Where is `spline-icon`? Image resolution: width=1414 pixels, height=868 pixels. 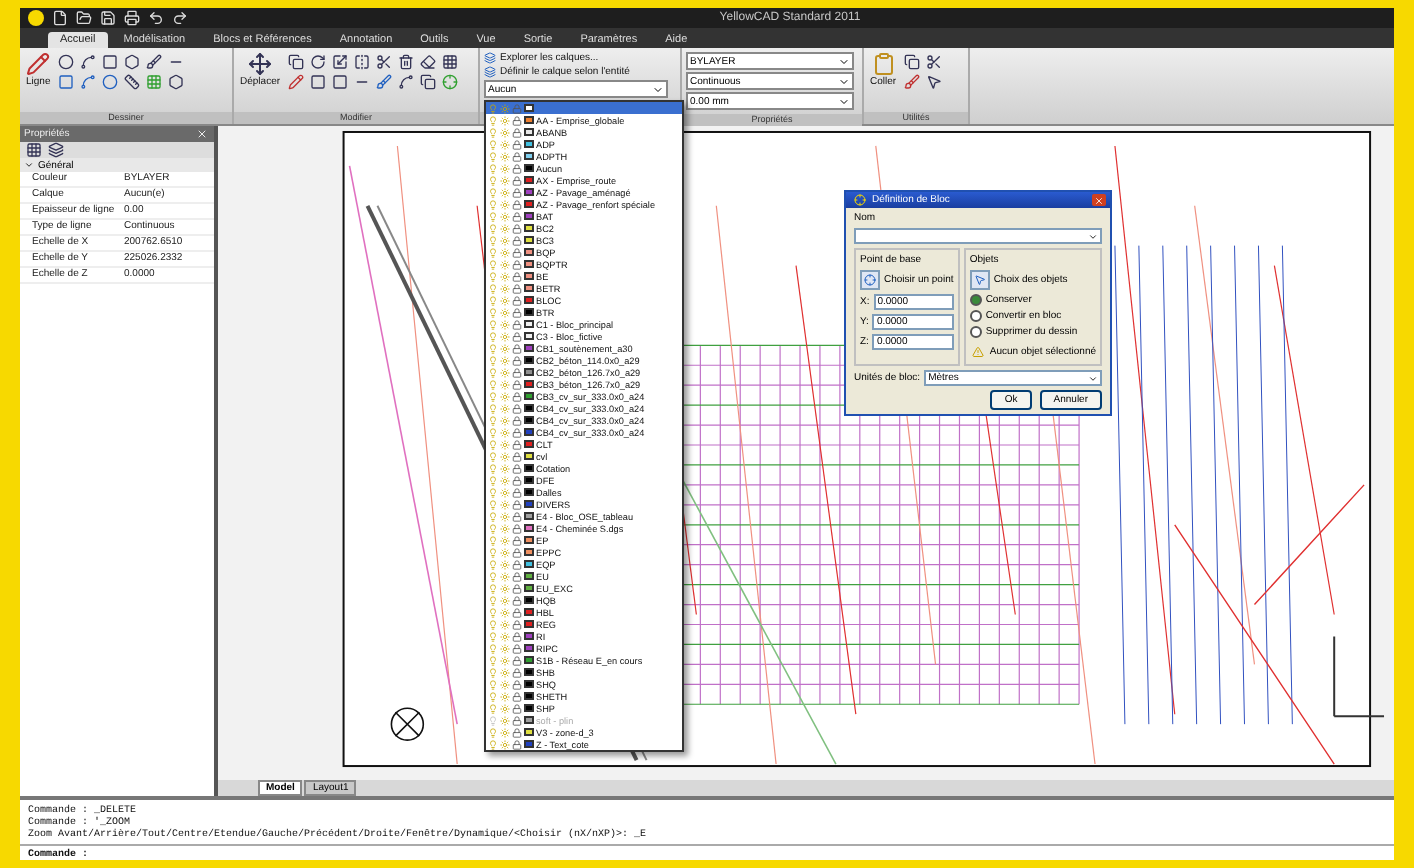
spline-icon is located at coordinates (87, 81).